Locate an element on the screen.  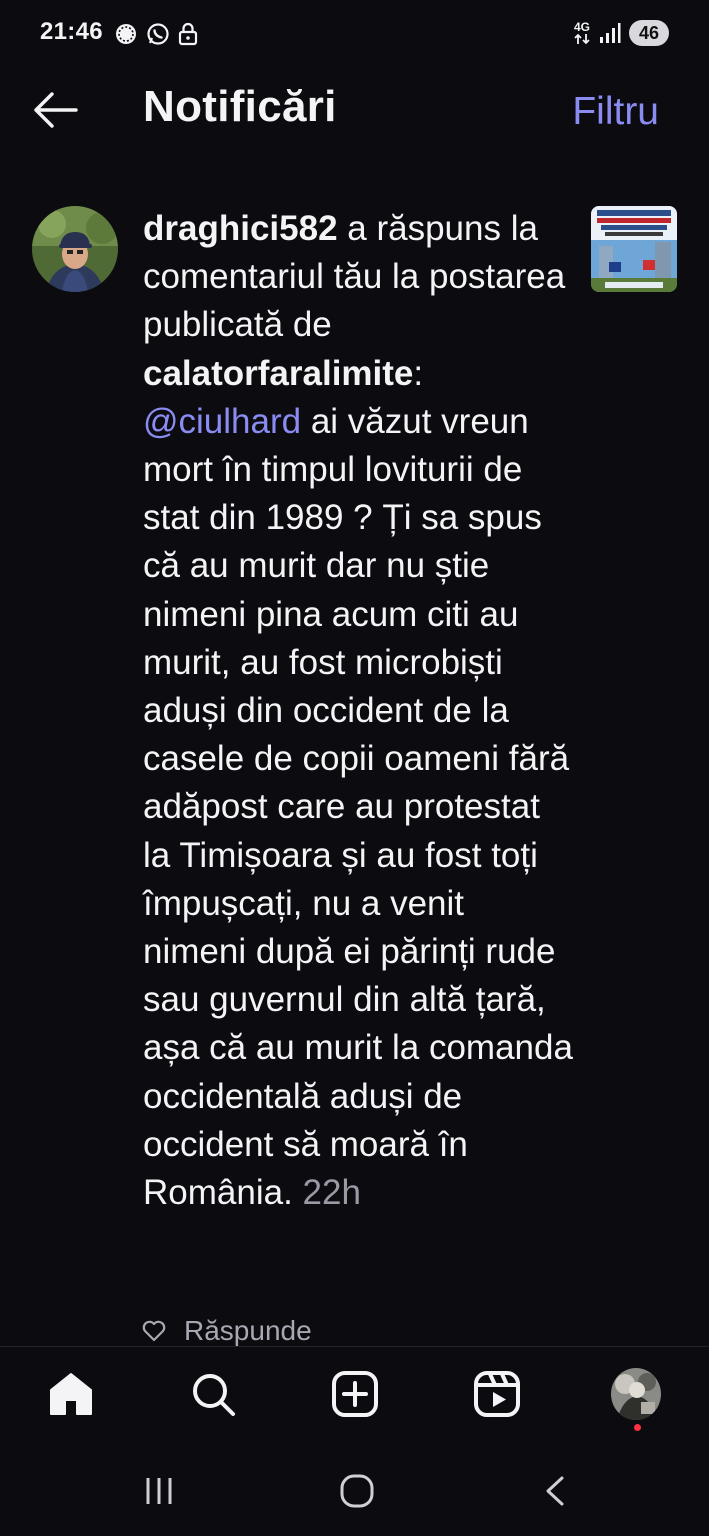
heart-icon is located at coordinates (154, 1331).